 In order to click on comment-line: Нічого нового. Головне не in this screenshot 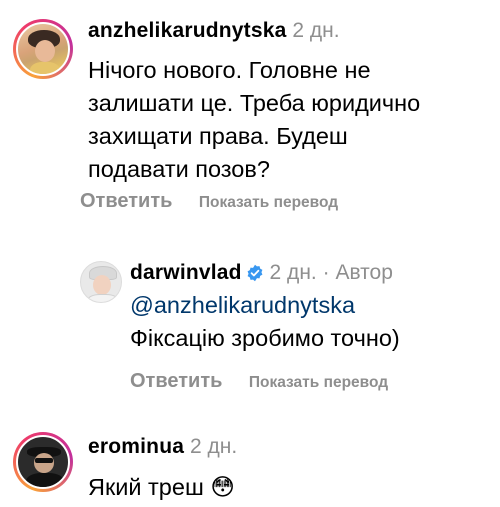, I will do `click(229, 70)`.